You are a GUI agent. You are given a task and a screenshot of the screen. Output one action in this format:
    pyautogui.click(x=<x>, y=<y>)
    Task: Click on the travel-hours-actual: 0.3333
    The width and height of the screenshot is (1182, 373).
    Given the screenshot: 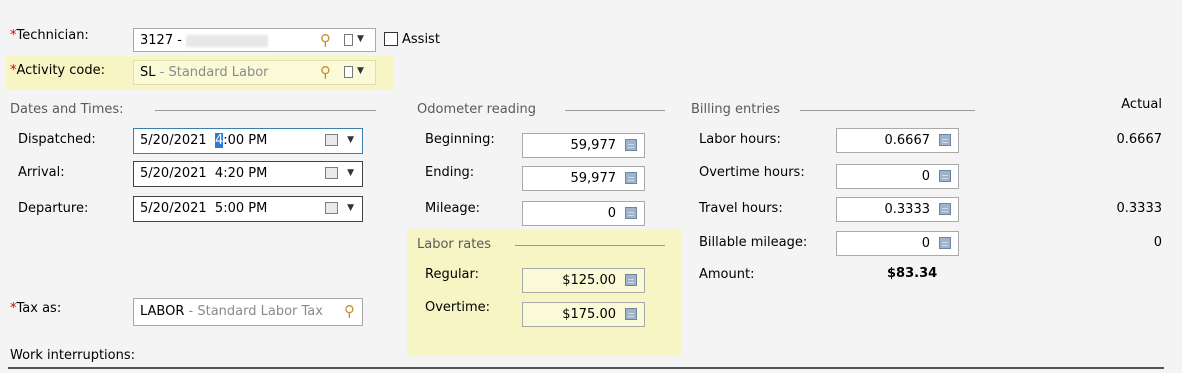 What is the action you would take?
    pyautogui.click(x=1139, y=208)
    